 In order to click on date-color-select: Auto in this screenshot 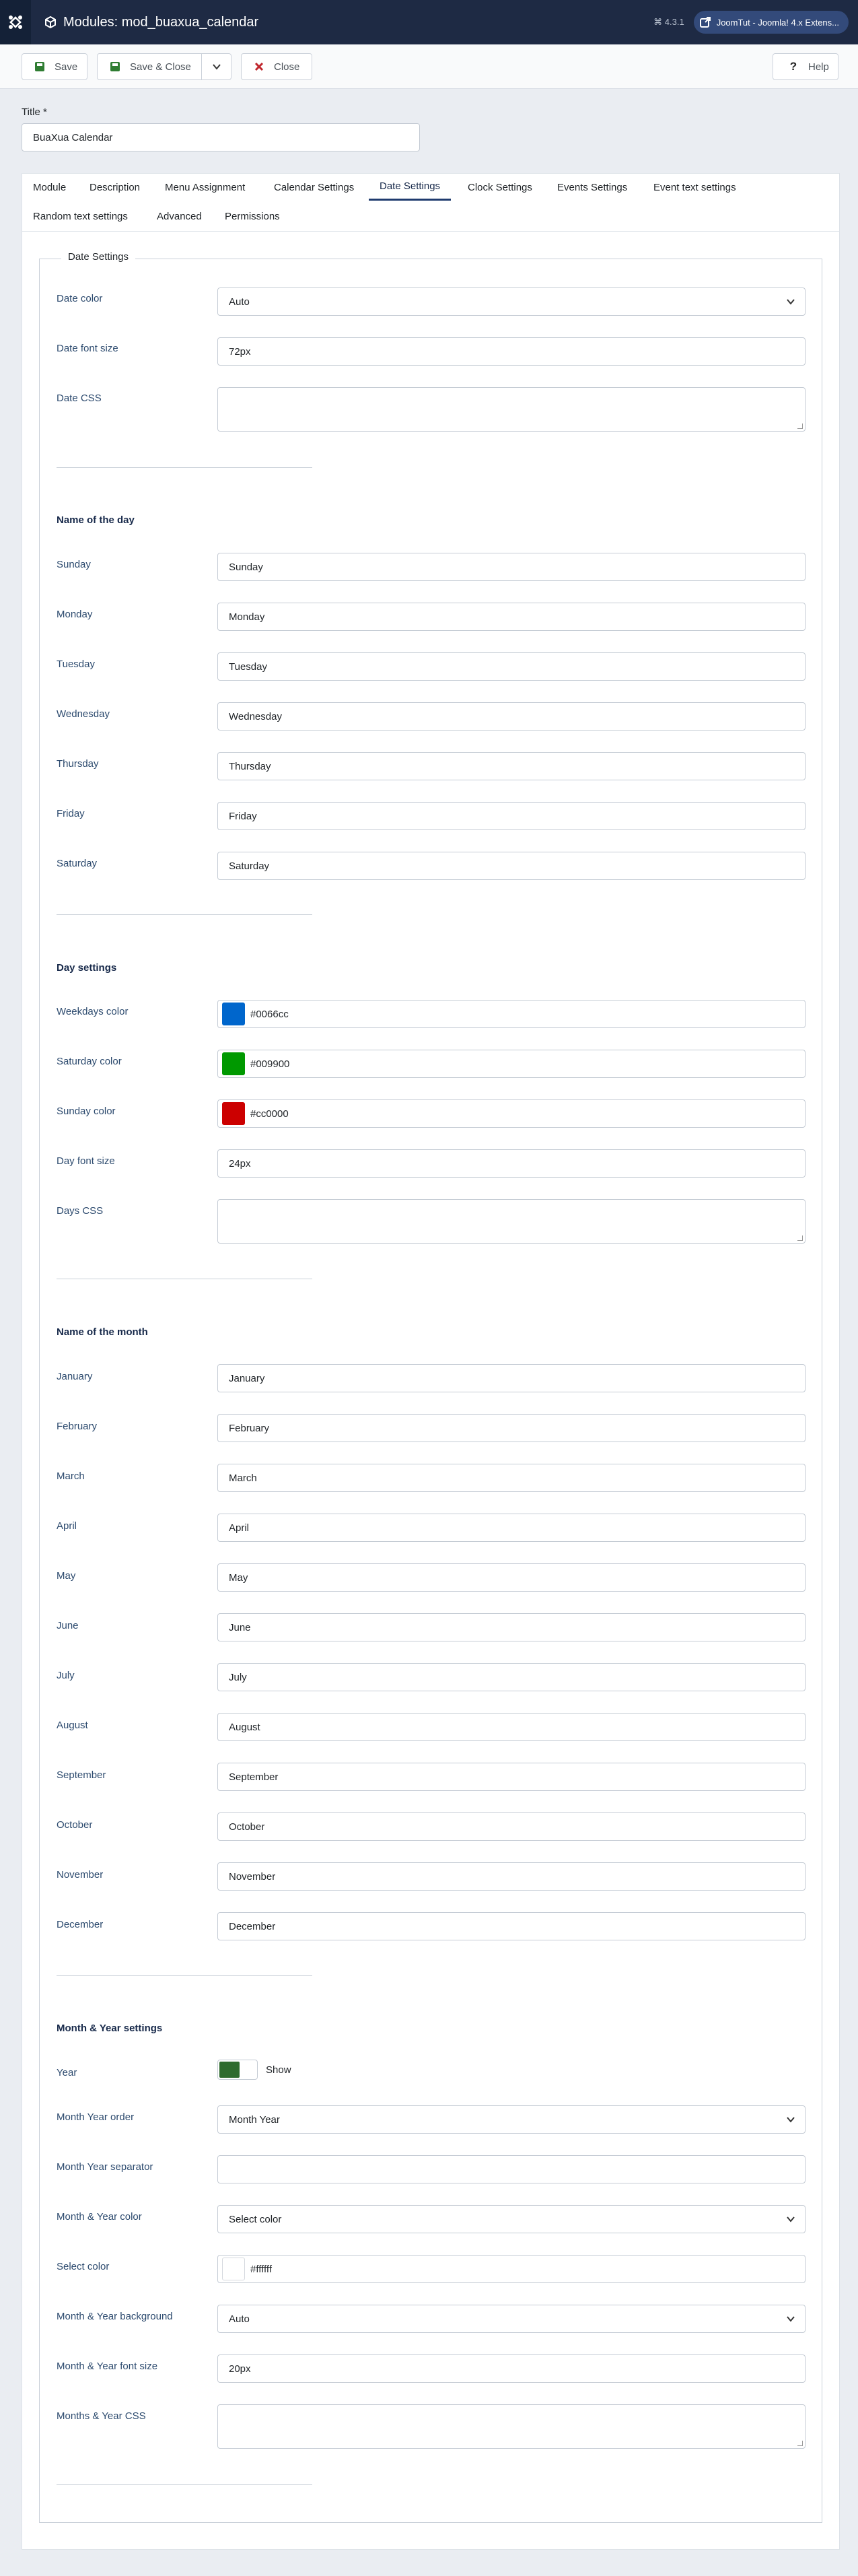, I will do `click(511, 301)`.